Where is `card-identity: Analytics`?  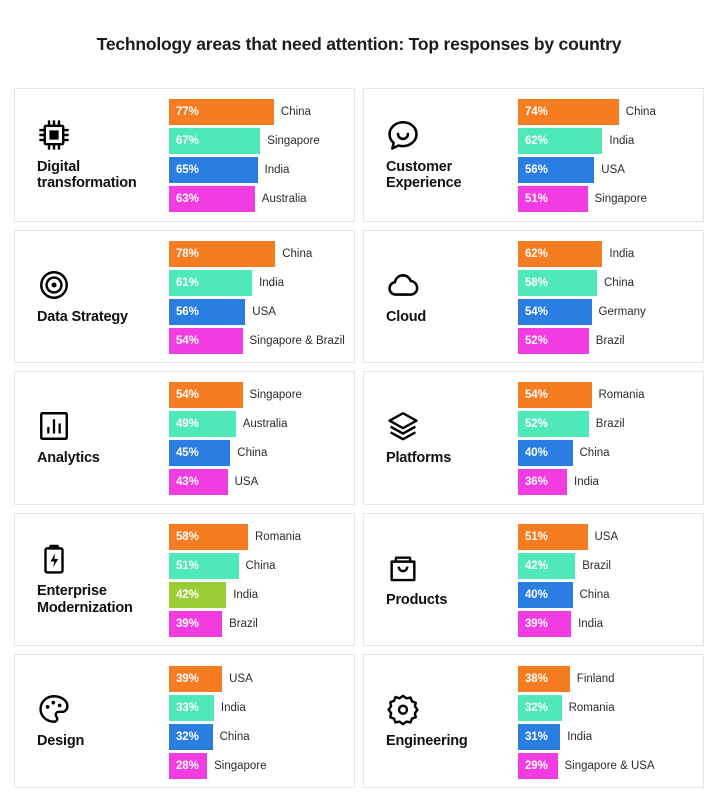
card-identity: Analytics is located at coordinates (98, 438).